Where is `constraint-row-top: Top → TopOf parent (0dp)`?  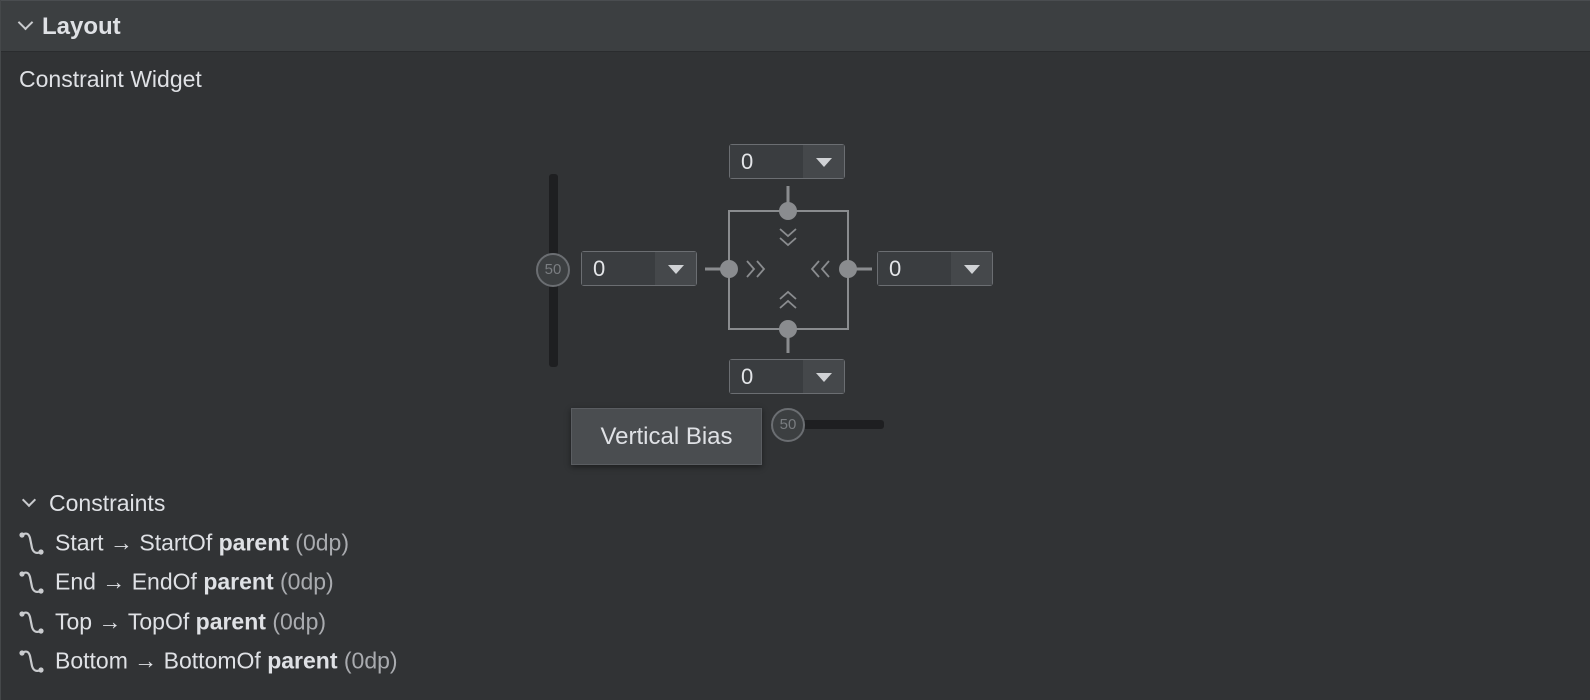
constraint-row-top: Top → TopOf parent (0dp) is located at coordinates (171, 622).